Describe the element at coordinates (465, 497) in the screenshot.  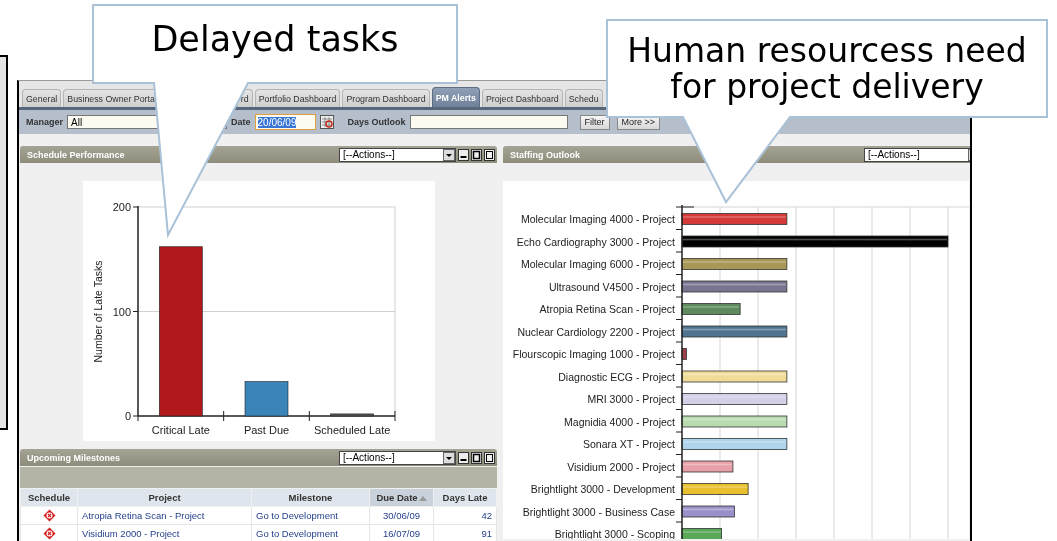
I see `column-header: Days Late` at that location.